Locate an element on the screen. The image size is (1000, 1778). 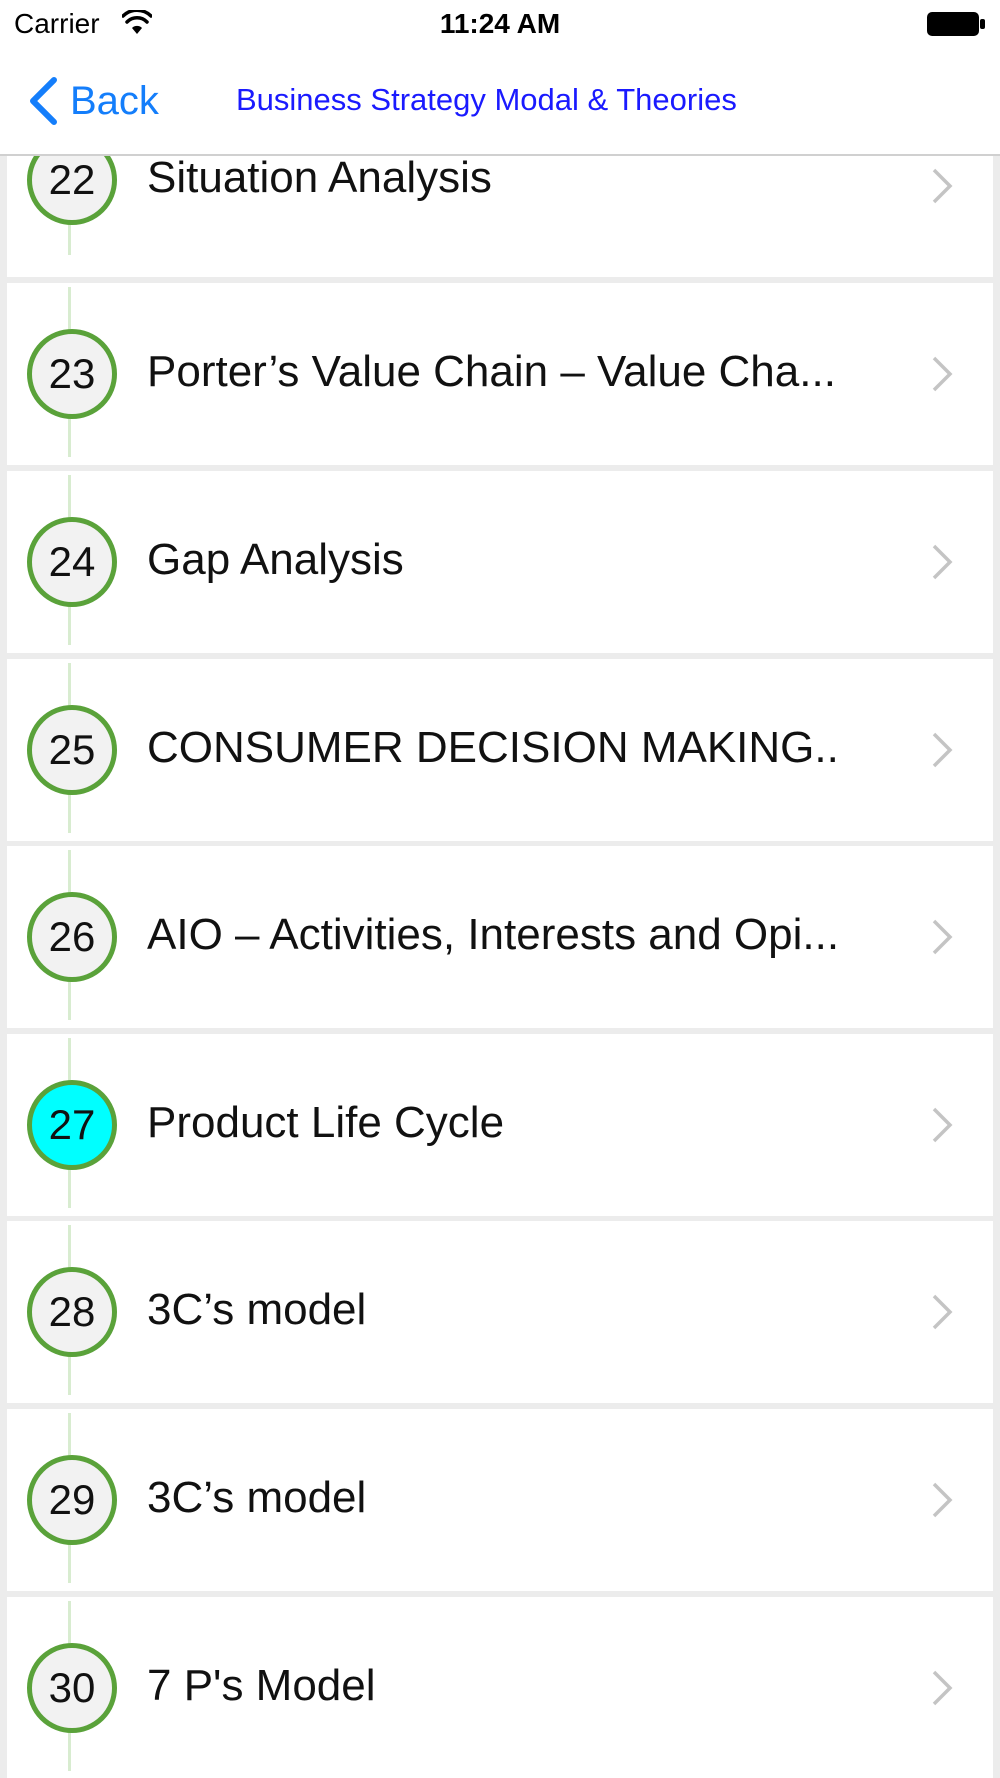
list-item: 27 Product Life Cycle is located at coordinates (500, 1125).